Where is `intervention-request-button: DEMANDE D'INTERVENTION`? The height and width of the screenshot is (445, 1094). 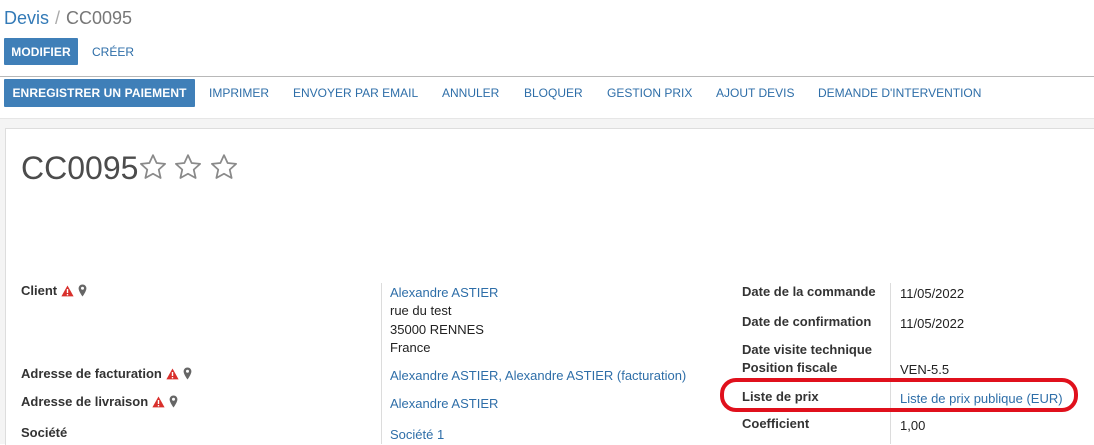 intervention-request-button: DEMANDE D'INTERVENTION is located at coordinates (899, 93).